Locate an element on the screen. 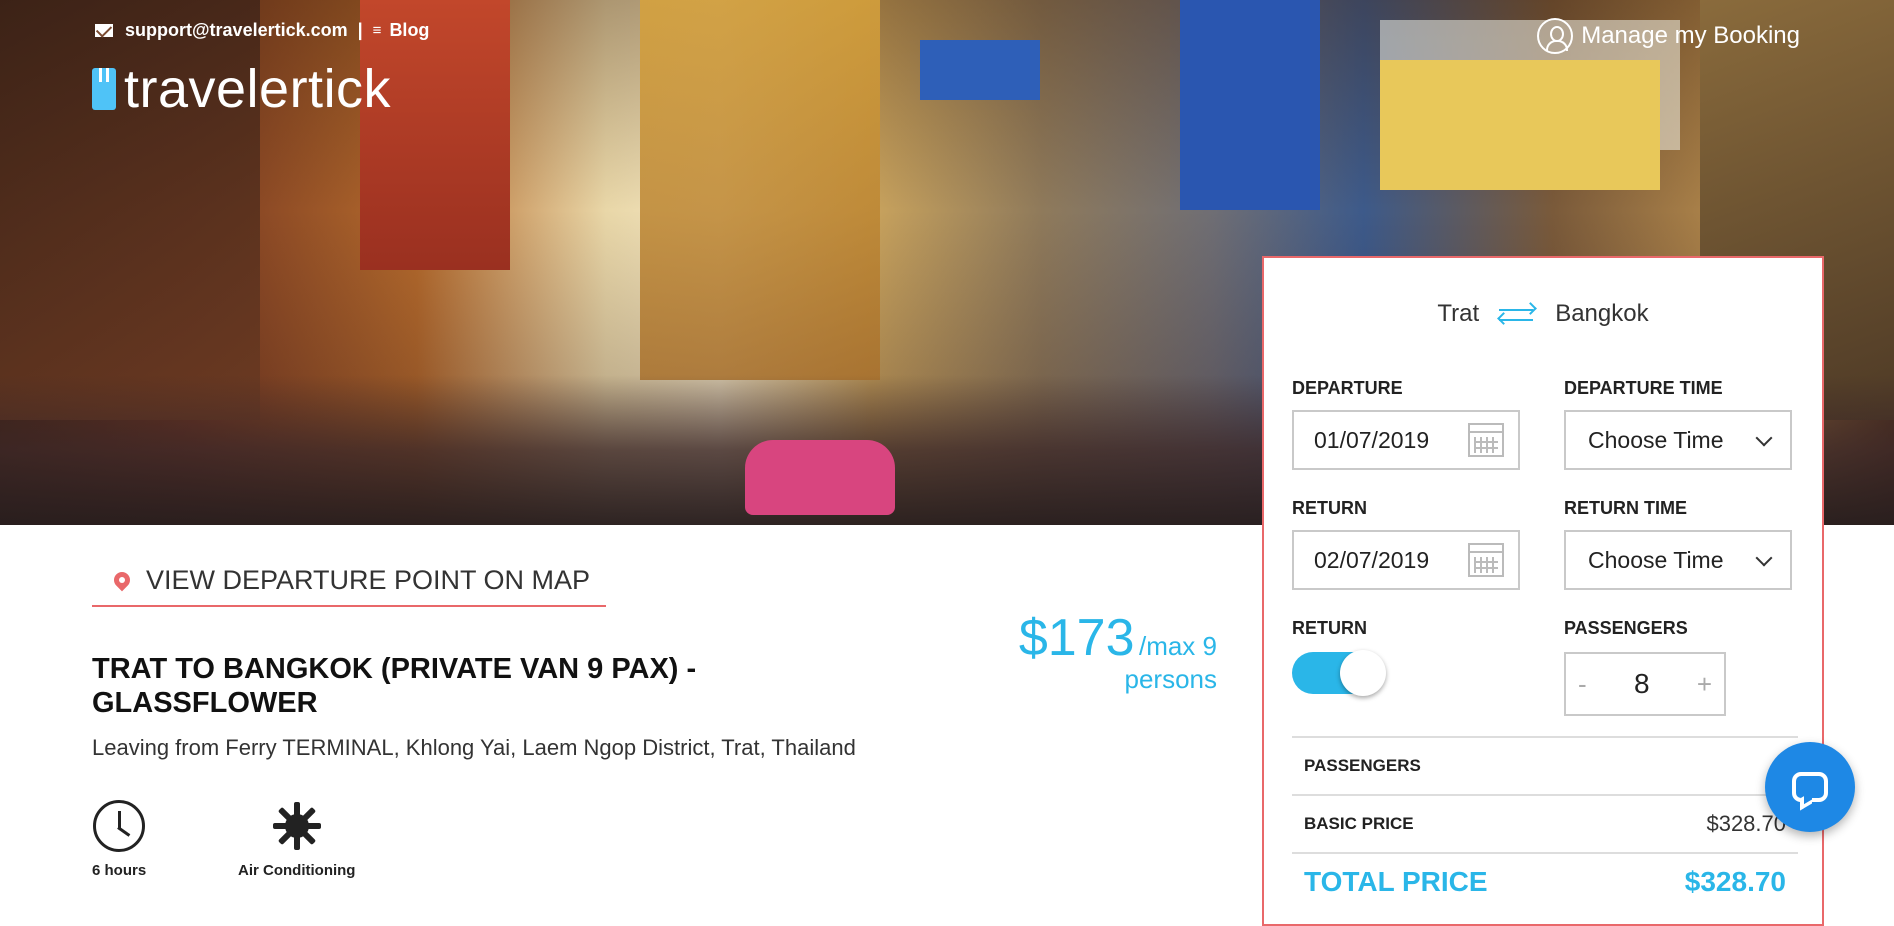 The height and width of the screenshot is (926, 1894). route-from: Trat is located at coordinates (1458, 313).